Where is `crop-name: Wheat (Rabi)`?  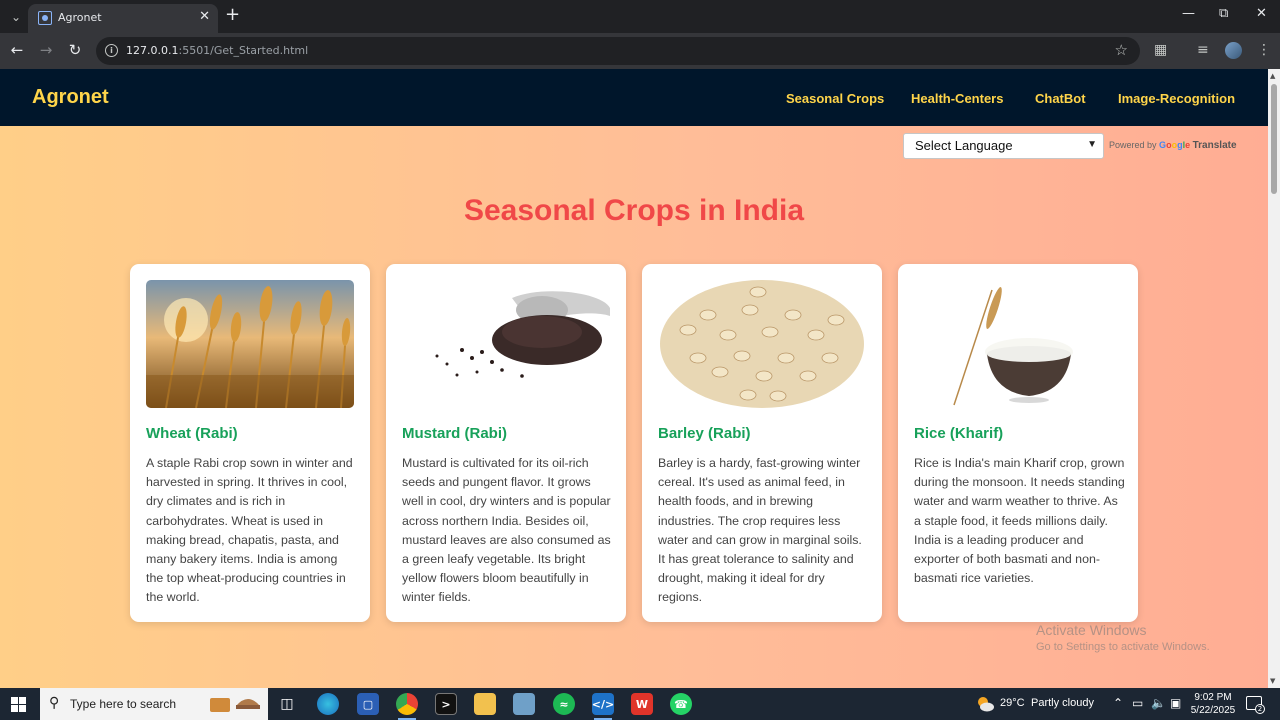
crop-name: Wheat (Rabi) is located at coordinates (192, 433).